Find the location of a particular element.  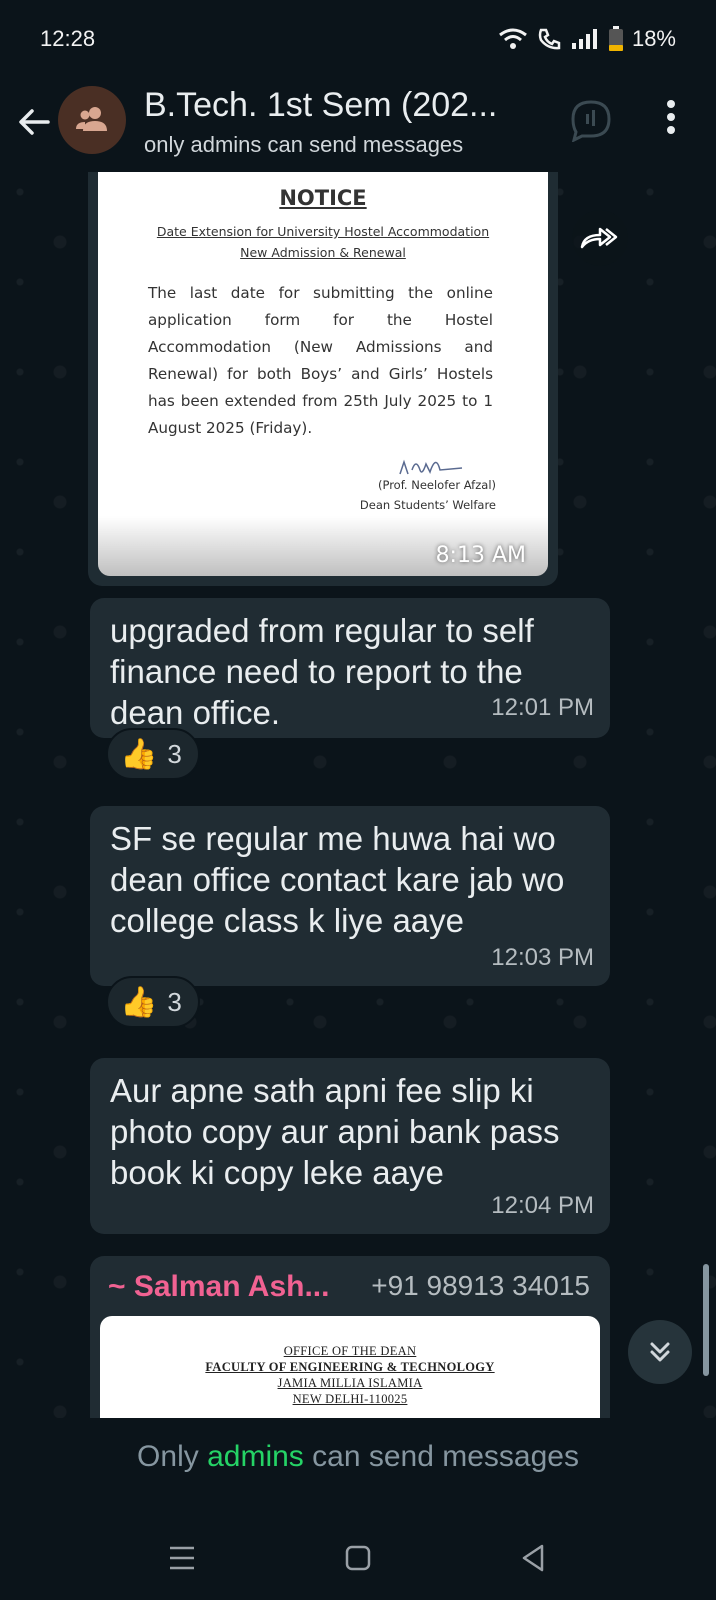

message-time: 12:04 PM is located at coordinates (542, 1205).